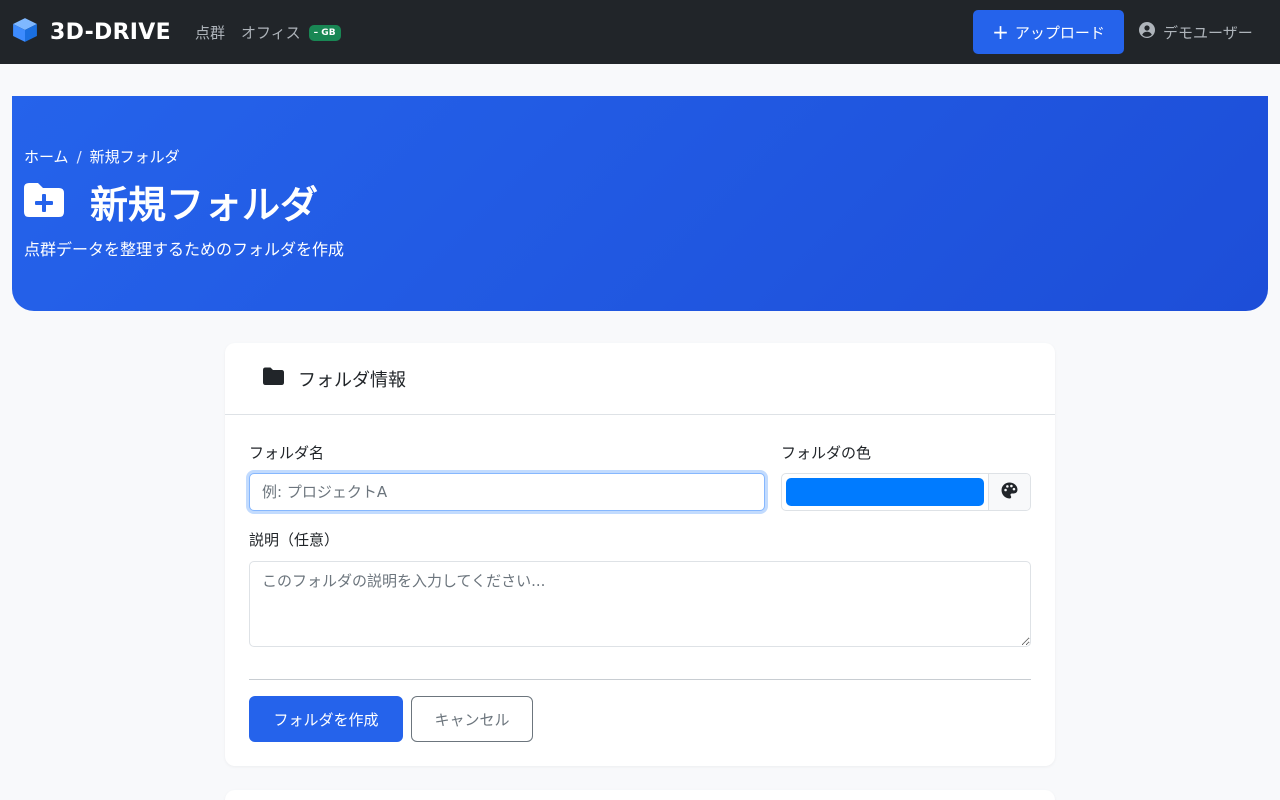 This screenshot has width=1280, height=800. What do you see at coordinates (640, 32) in the screenshot?
I see `navbar: 3D-DRIVE 点群 オフィス – GB + アップロード デモユーザー` at bounding box center [640, 32].